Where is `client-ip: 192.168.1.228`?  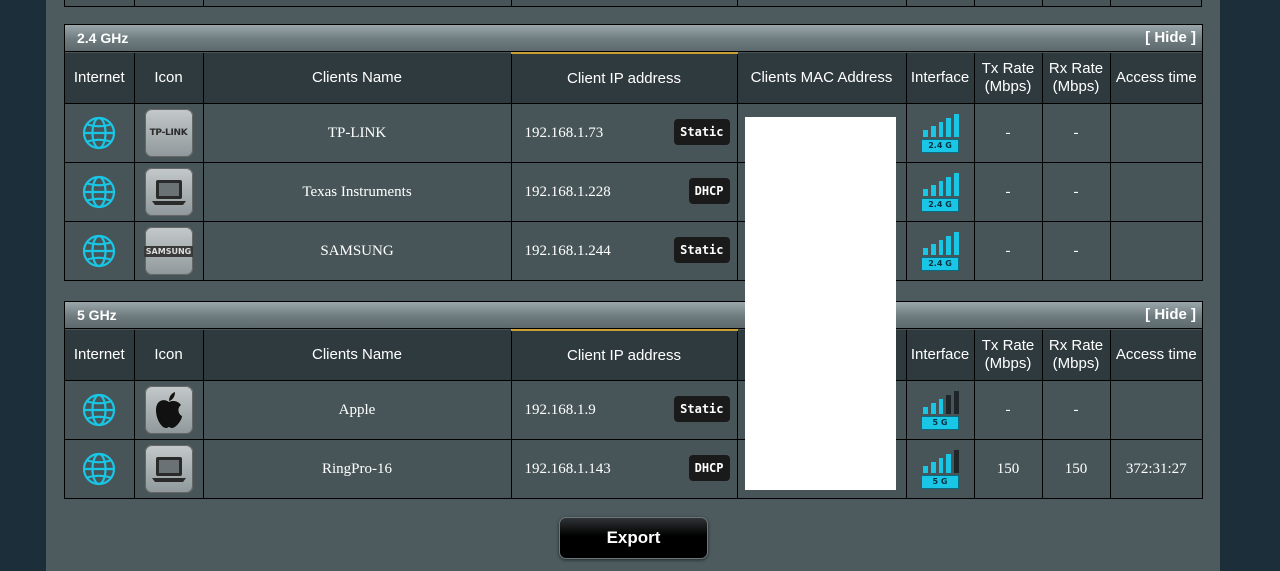 client-ip: 192.168.1.228 is located at coordinates (567, 191).